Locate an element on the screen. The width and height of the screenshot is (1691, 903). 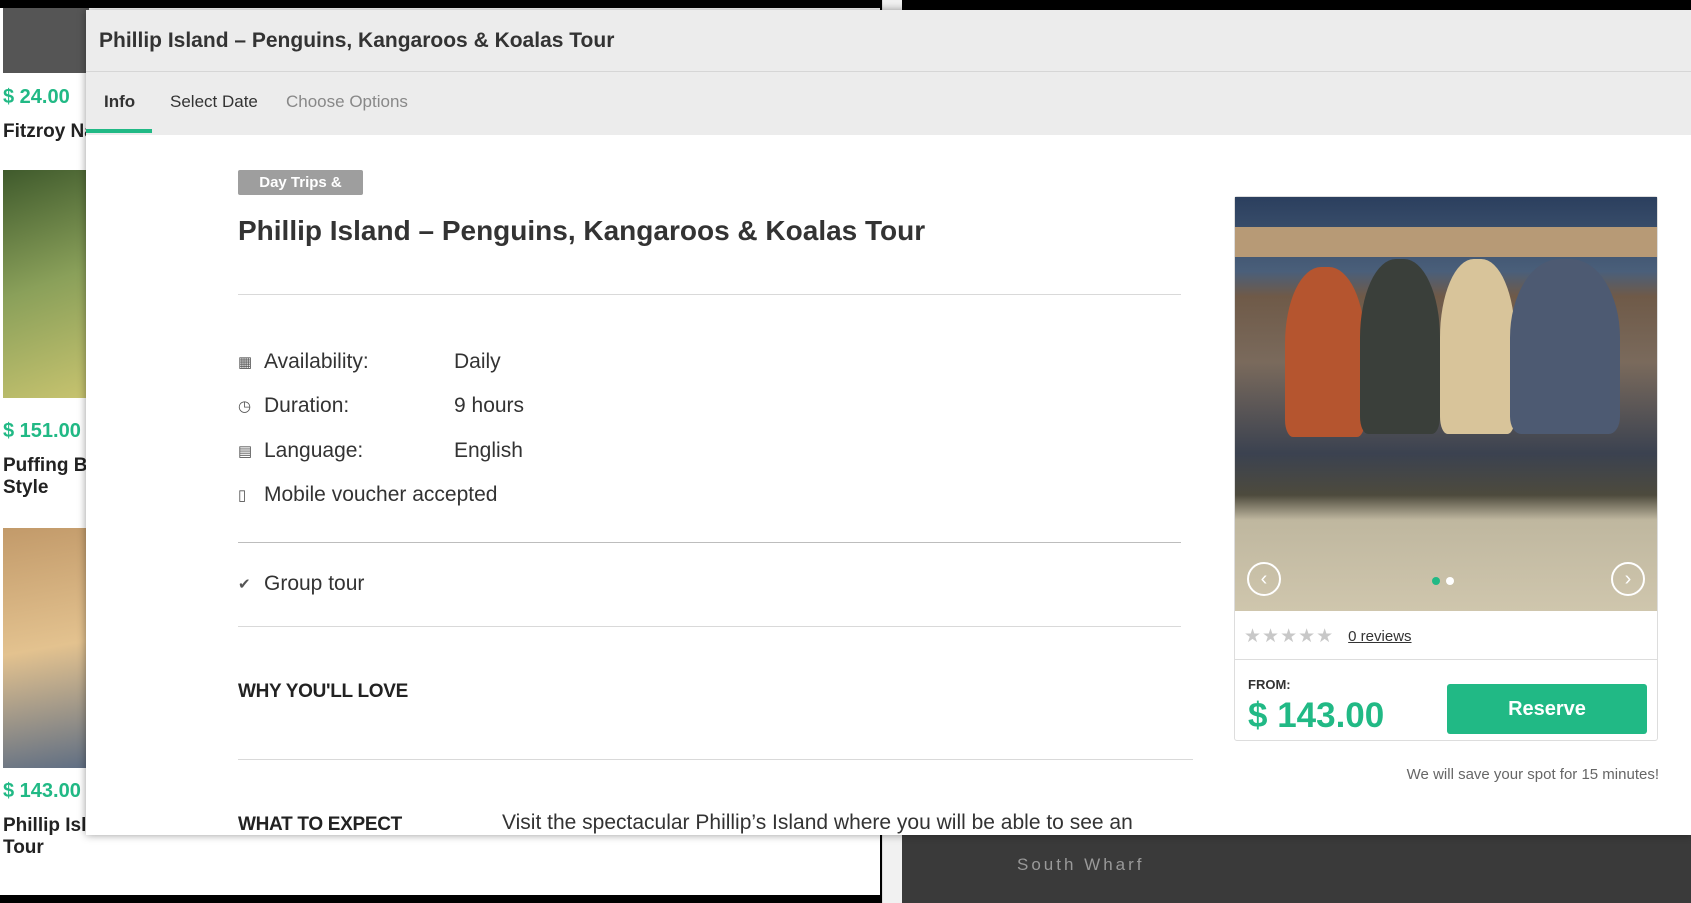
listing-title-line2: Tour is located at coordinates (48, 848).